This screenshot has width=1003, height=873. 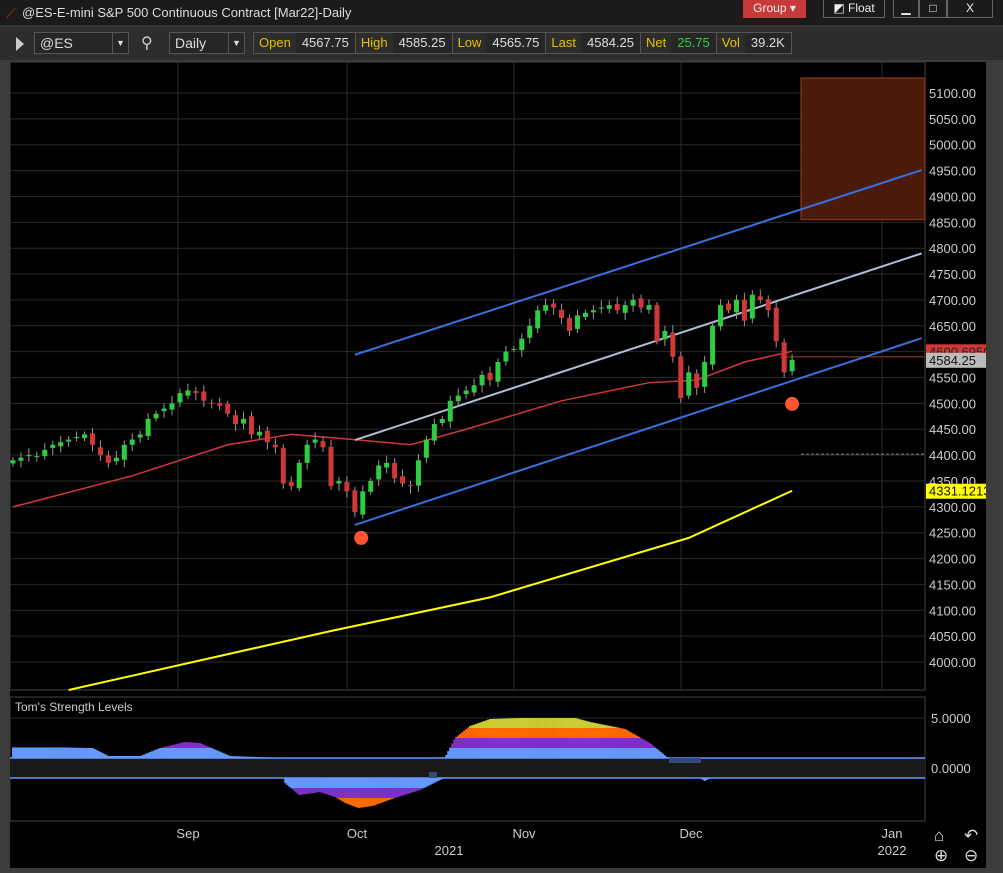 I want to click on y-tick-label: 4000.00, so click(x=952, y=662).